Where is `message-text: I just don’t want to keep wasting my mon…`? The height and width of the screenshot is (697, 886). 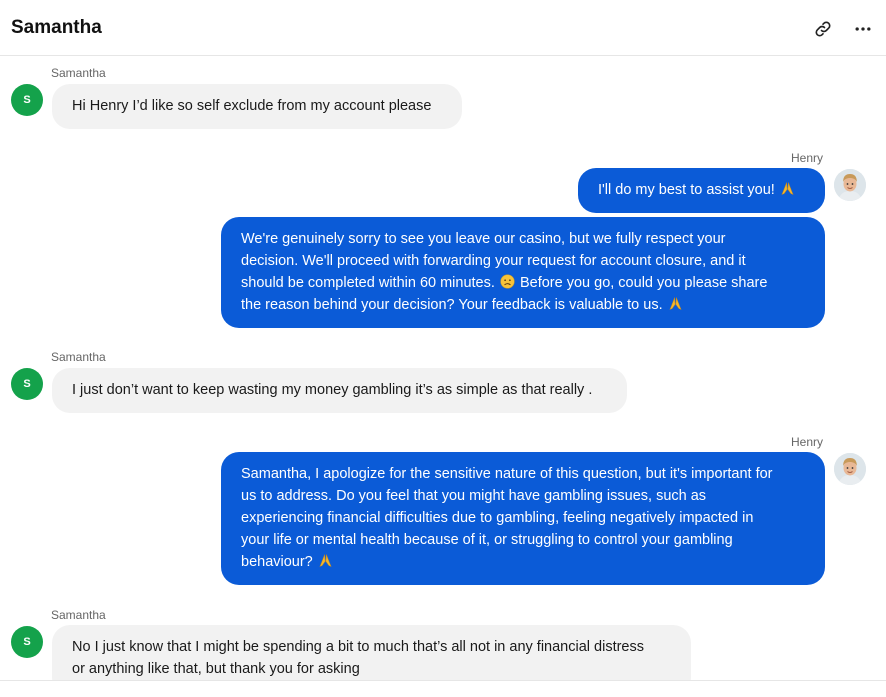
message-text: I just don’t want to keep wasting my mon… is located at coordinates (332, 390).